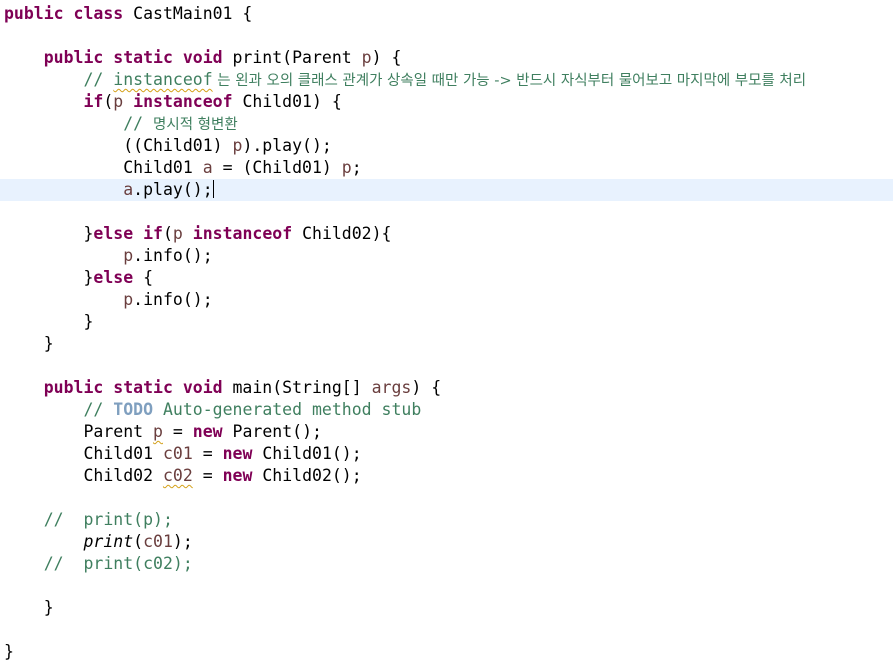 Image resolution: width=893 pixels, height=668 pixels. I want to click on line-content: }else if(p instanceof Child02){, so click(197, 234).